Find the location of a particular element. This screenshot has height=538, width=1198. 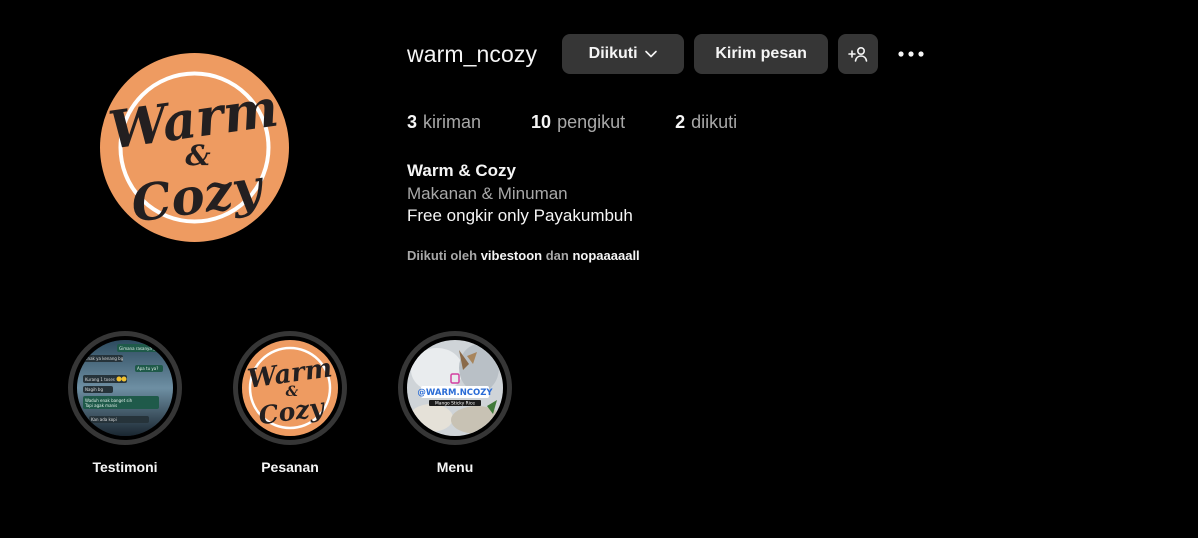

posts-stat: 3 kiriman is located at coordinates (444, 122).